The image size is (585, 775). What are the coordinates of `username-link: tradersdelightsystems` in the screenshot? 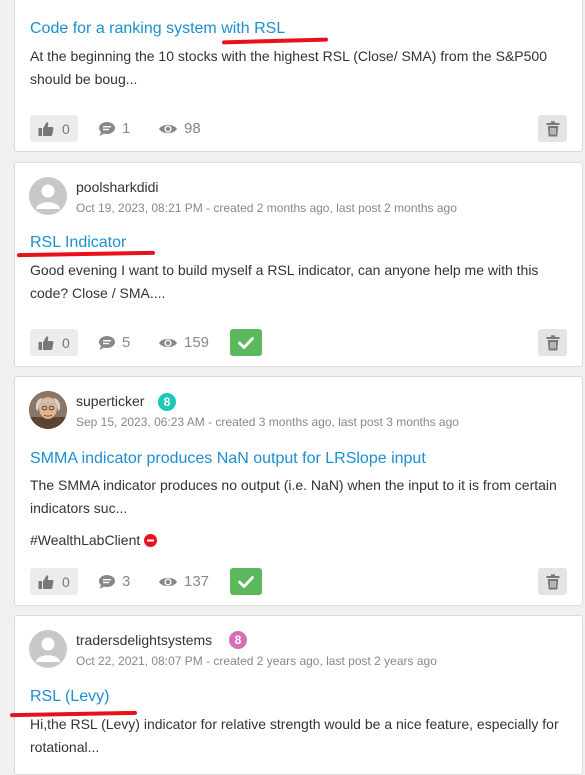 It's located at (144, 640).